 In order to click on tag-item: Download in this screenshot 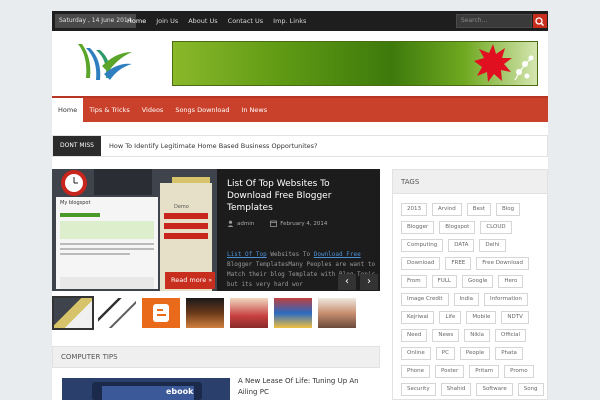, I will do `click(421, 263)`.